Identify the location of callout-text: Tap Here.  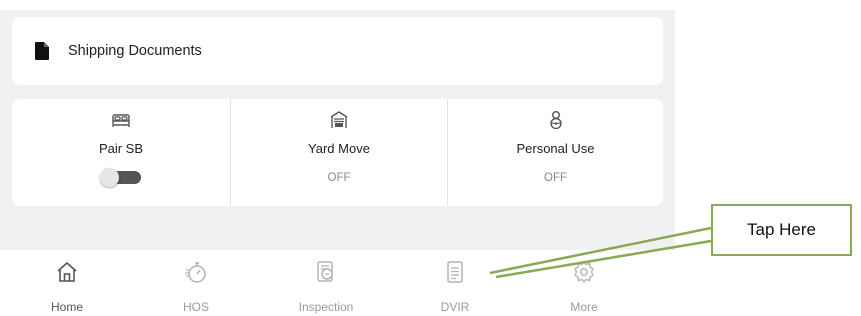
(781, 229).